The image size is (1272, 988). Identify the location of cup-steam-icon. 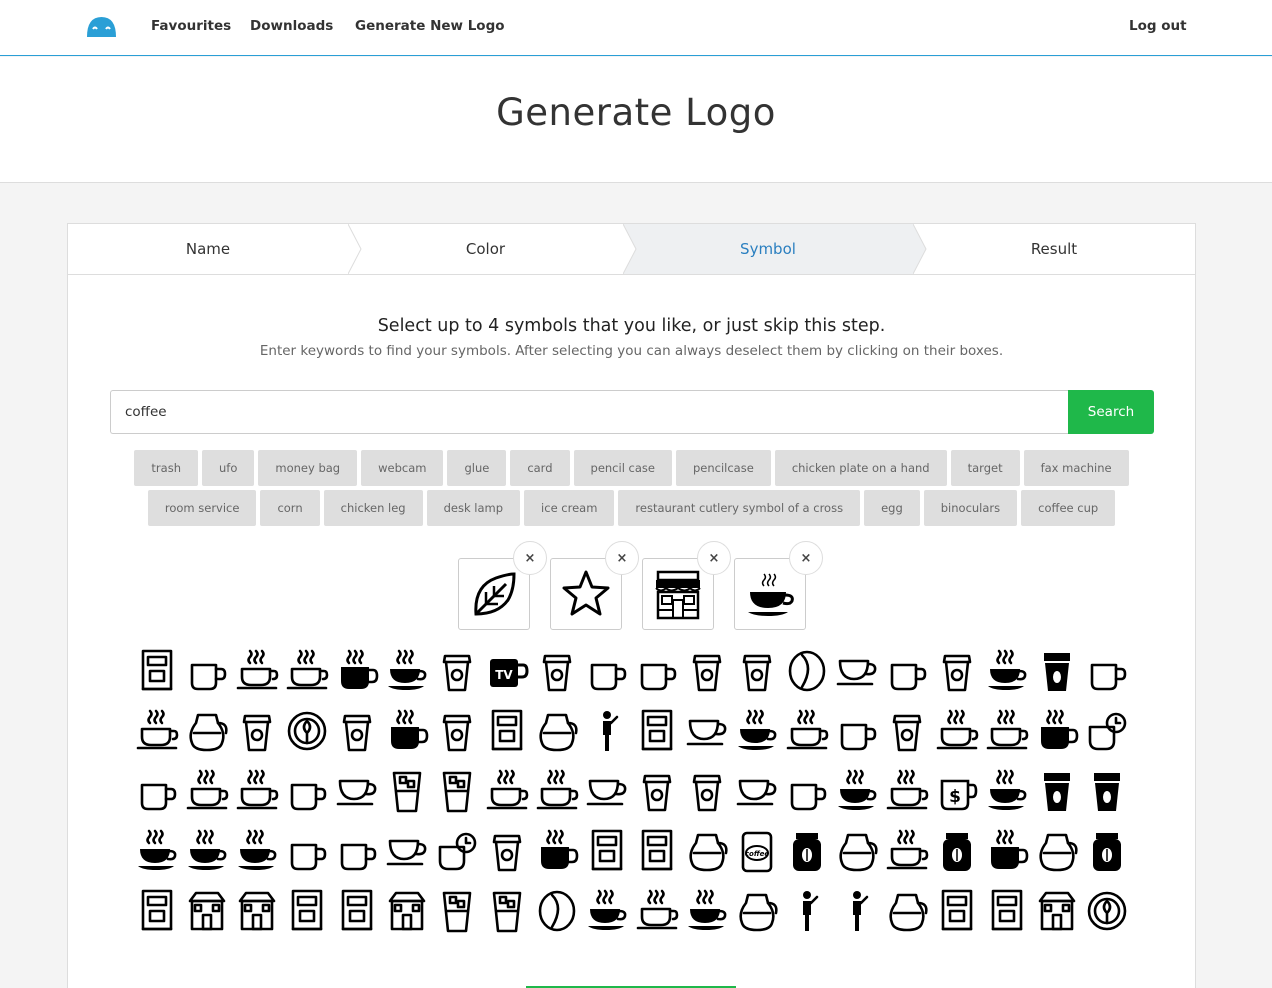
(907, 850).